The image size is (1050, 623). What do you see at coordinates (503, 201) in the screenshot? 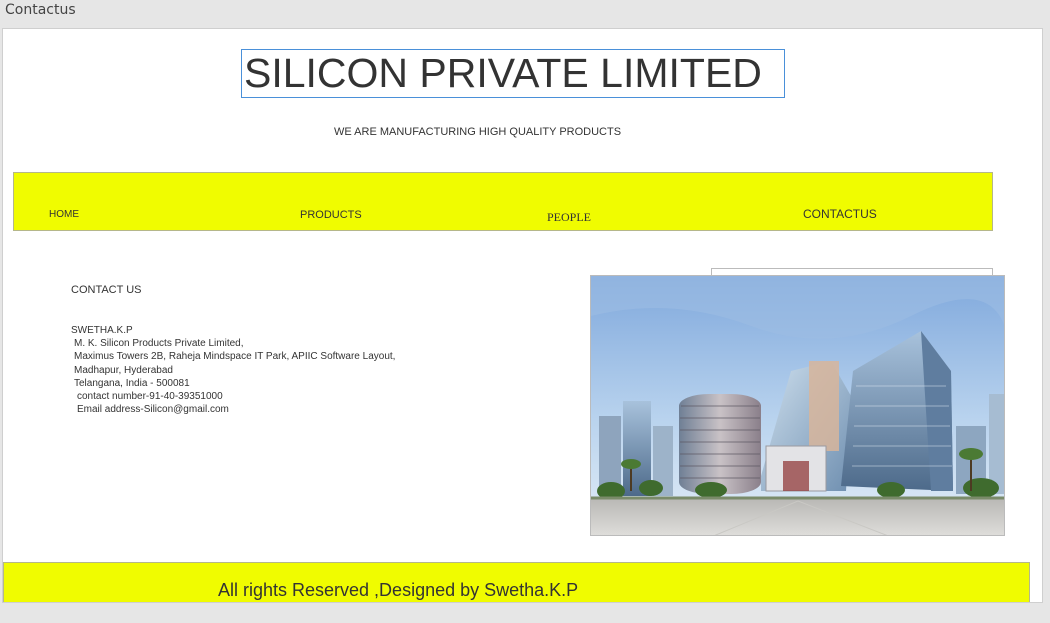
I see `nav-bar: HOME PRODUCTS PEOPLE CONTACTUS` at bounding box center [503, 201].